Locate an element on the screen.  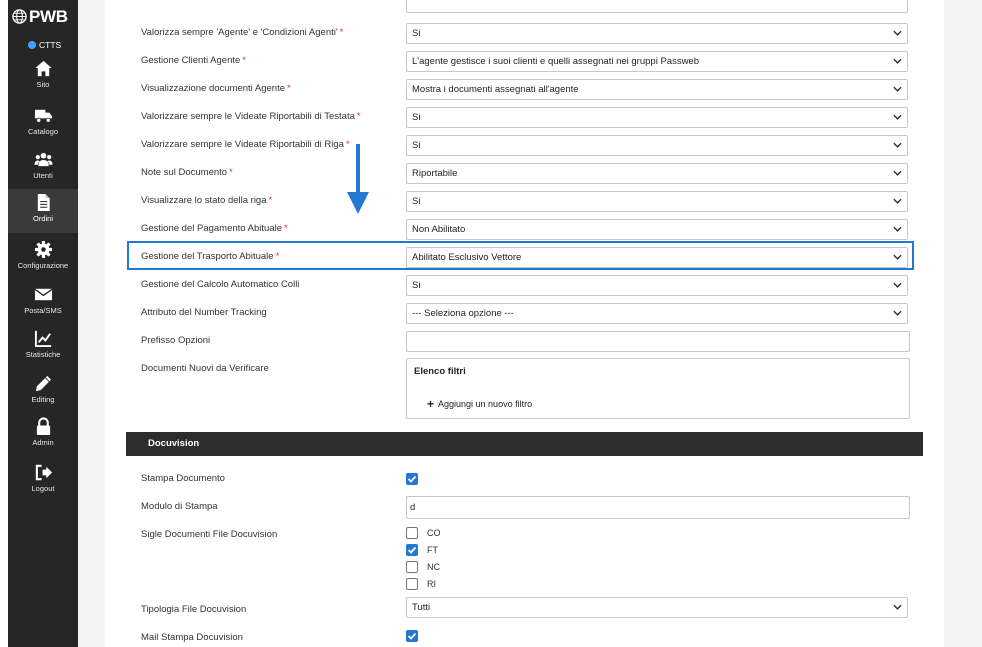
add-filter-label: Aggiungi un nuovo filtro is located at coordinates (485, 404).